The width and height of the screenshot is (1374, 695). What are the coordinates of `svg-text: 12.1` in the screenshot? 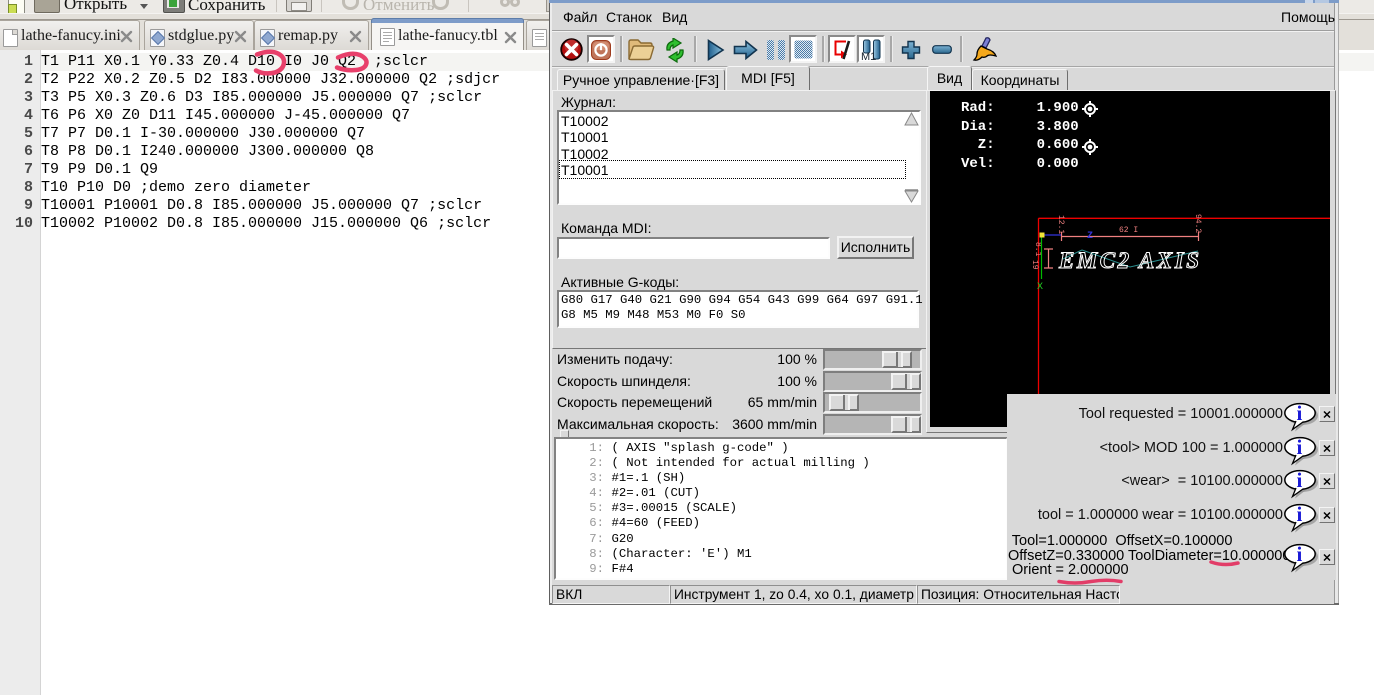 It's located at (1060, 224).